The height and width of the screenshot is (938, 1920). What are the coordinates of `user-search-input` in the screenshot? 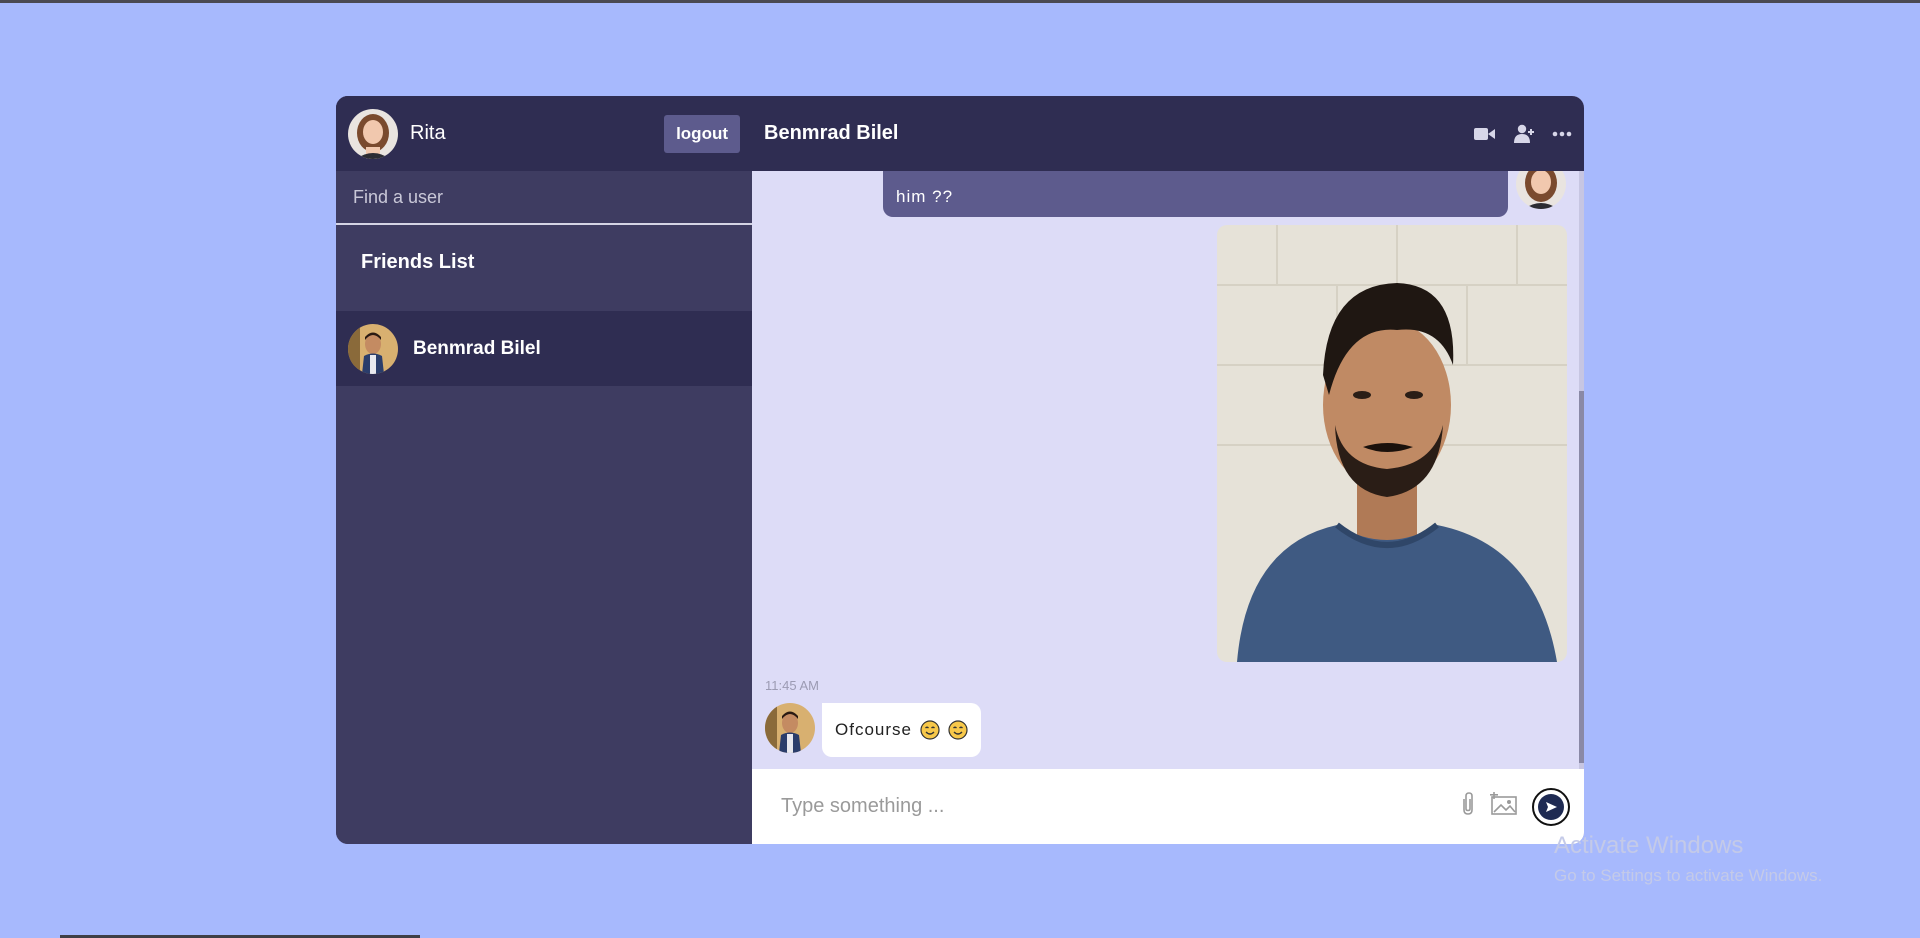 It's located at (544, 197).